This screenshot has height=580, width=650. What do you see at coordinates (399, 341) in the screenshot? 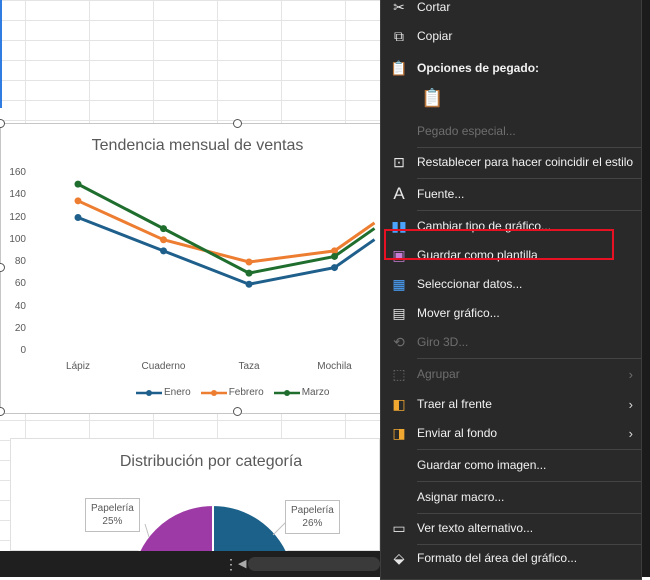
I see `rotate-3d-icon: ⟲` at bounding box center [399, 341].